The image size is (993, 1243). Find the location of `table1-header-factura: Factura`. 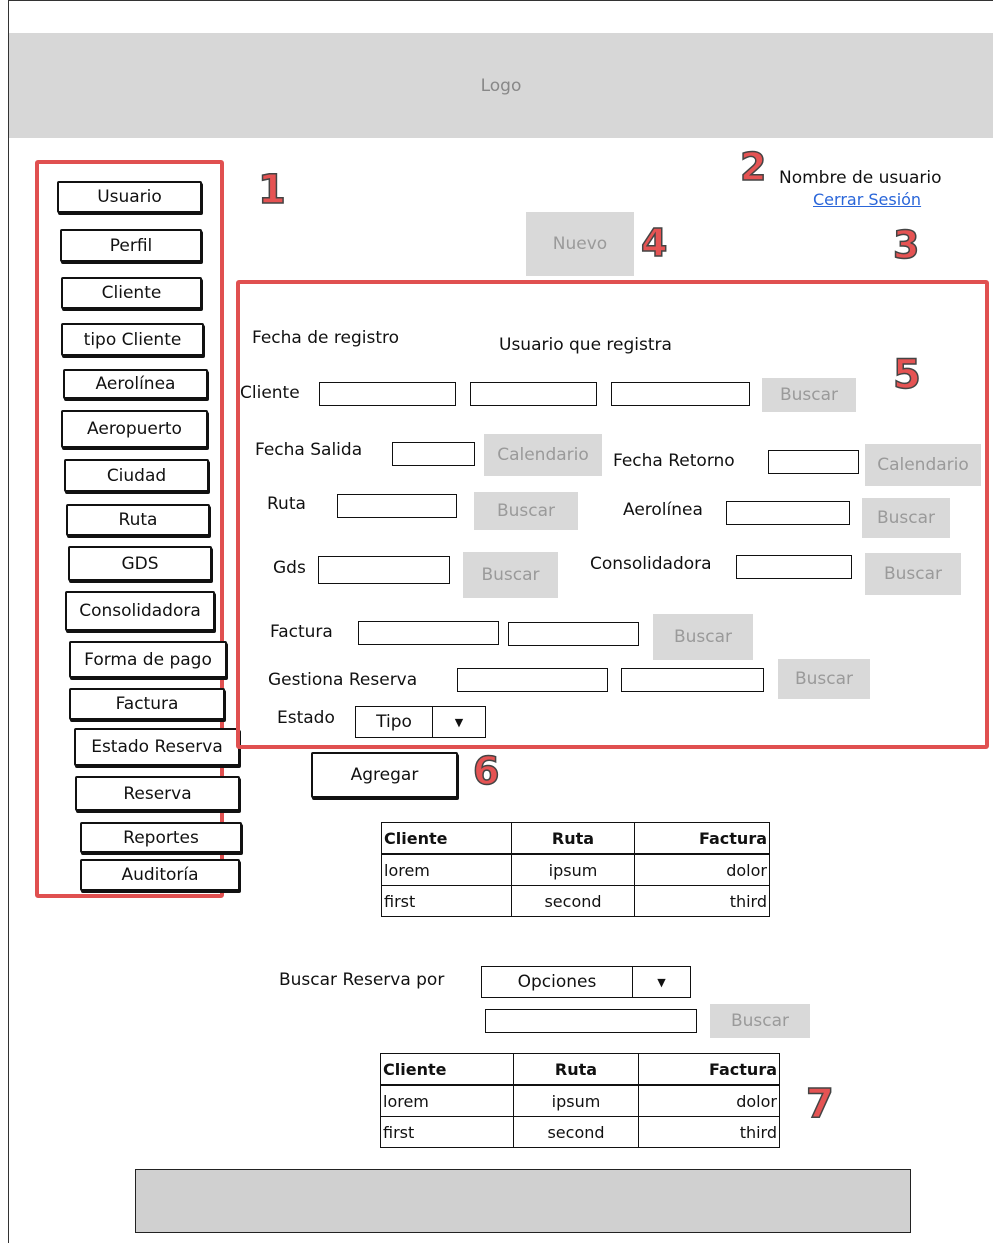

table1-header-factura: Factura is located at coordinates (702, 838).